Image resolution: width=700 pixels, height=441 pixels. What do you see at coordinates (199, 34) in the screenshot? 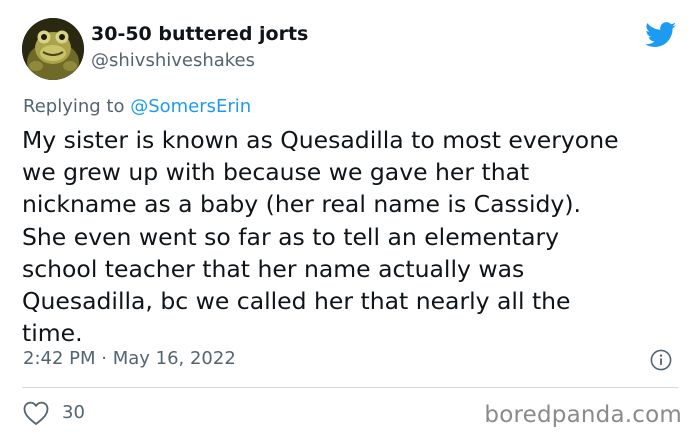
I see `author-display-name: 30-50 buttered jorts` at bounding box center [199, 34].